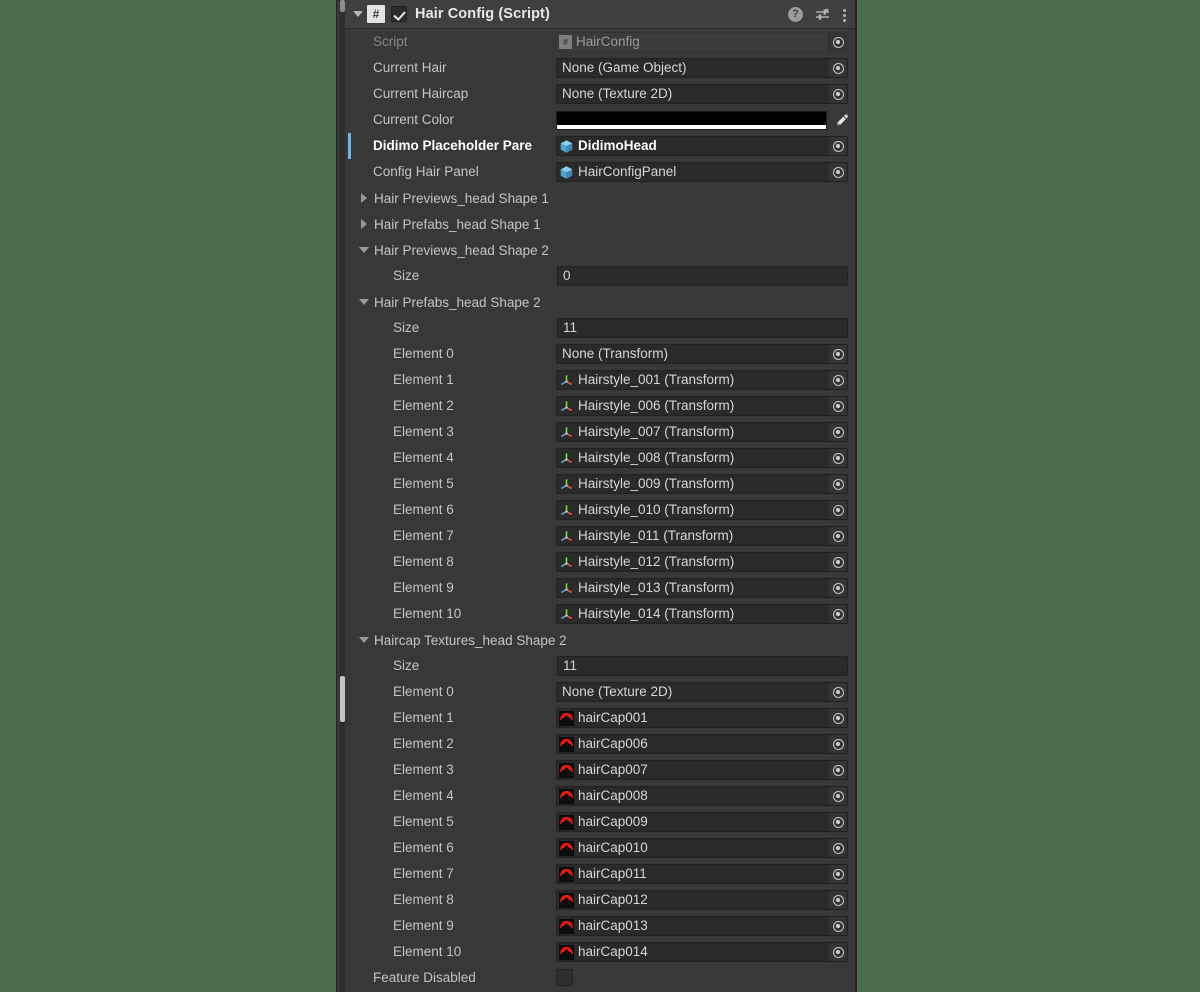 This screenshot has width=1200, height=992. I want to click on kebab-menu-icon, so click(845, 15).